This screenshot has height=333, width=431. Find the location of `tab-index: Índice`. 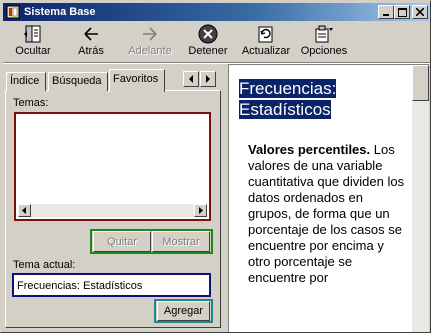

tab-index: Índice is located at coordinates (26, 81).